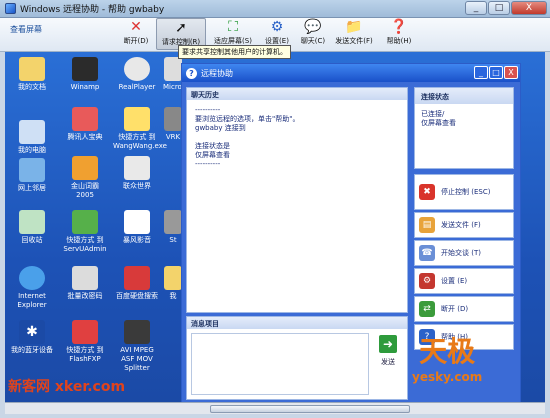 Image resolution: width=550 pixels, height=418 pixels. Describe the element at coordinates (32, 170) in the screenshot. I see `network-icon` at that location.